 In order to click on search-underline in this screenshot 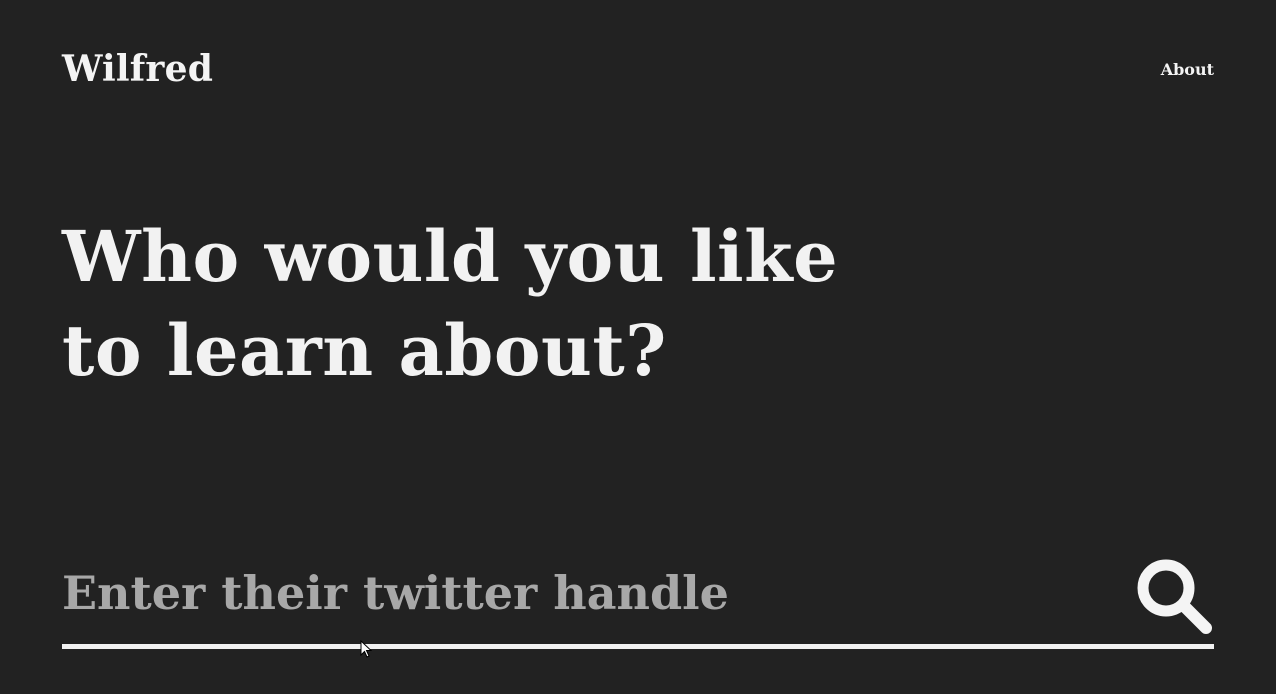, I will do `click(638, 646)`.